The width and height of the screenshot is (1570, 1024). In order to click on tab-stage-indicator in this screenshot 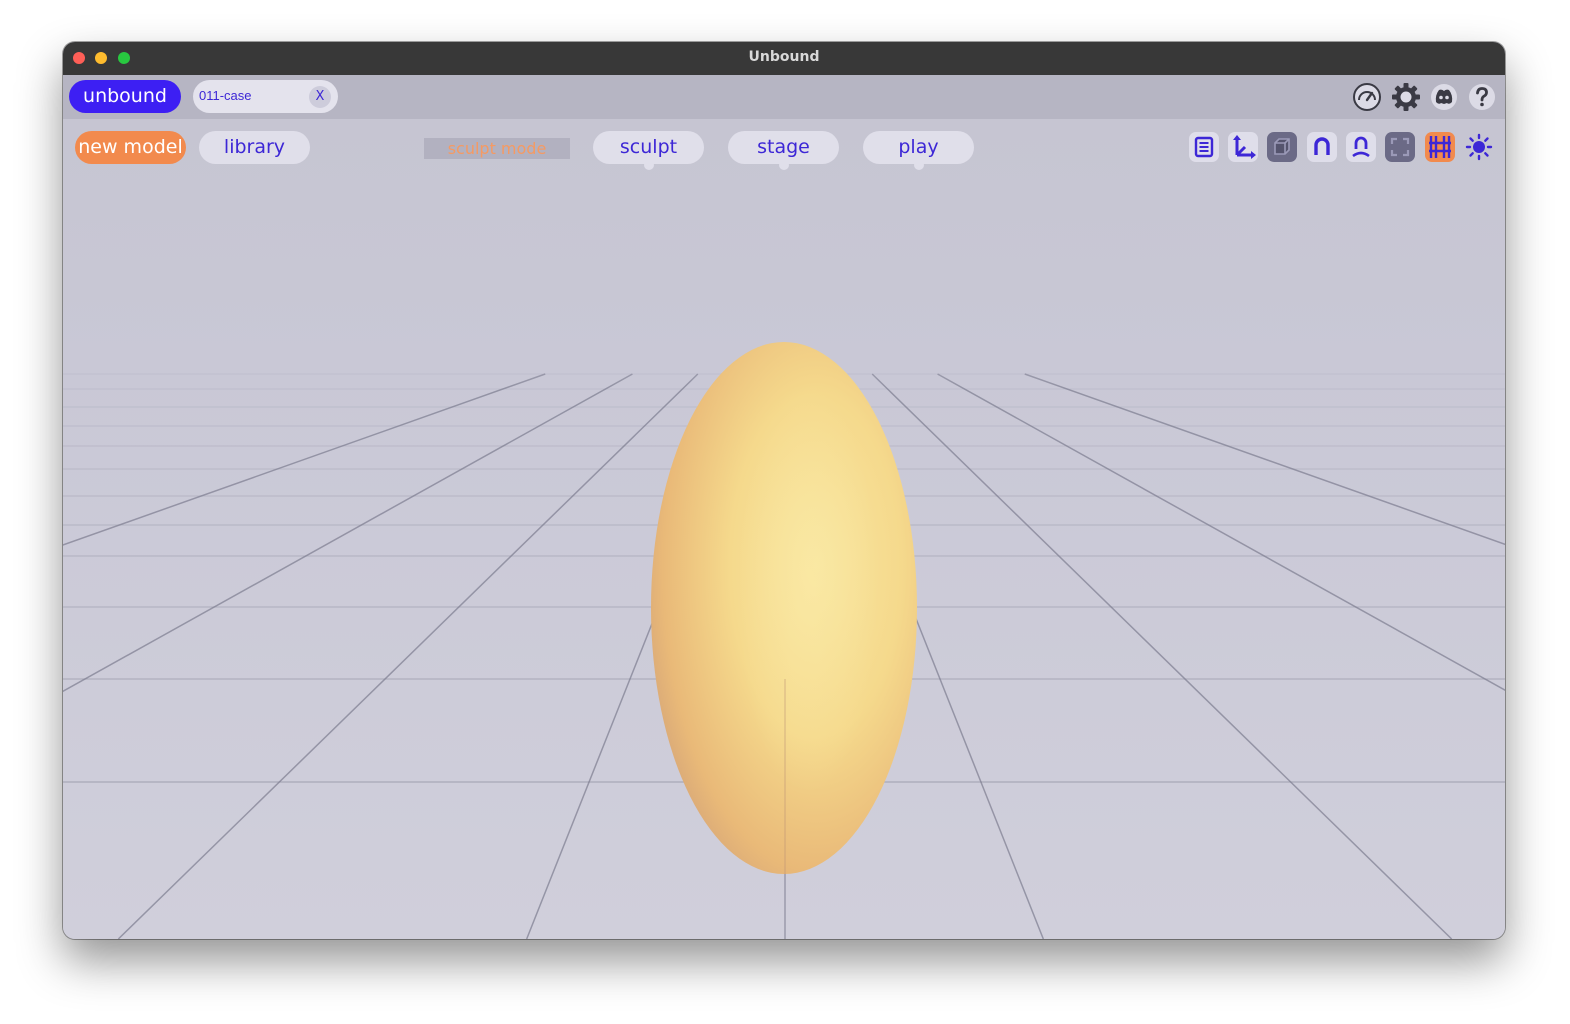, I will do `click(783, 165)`.